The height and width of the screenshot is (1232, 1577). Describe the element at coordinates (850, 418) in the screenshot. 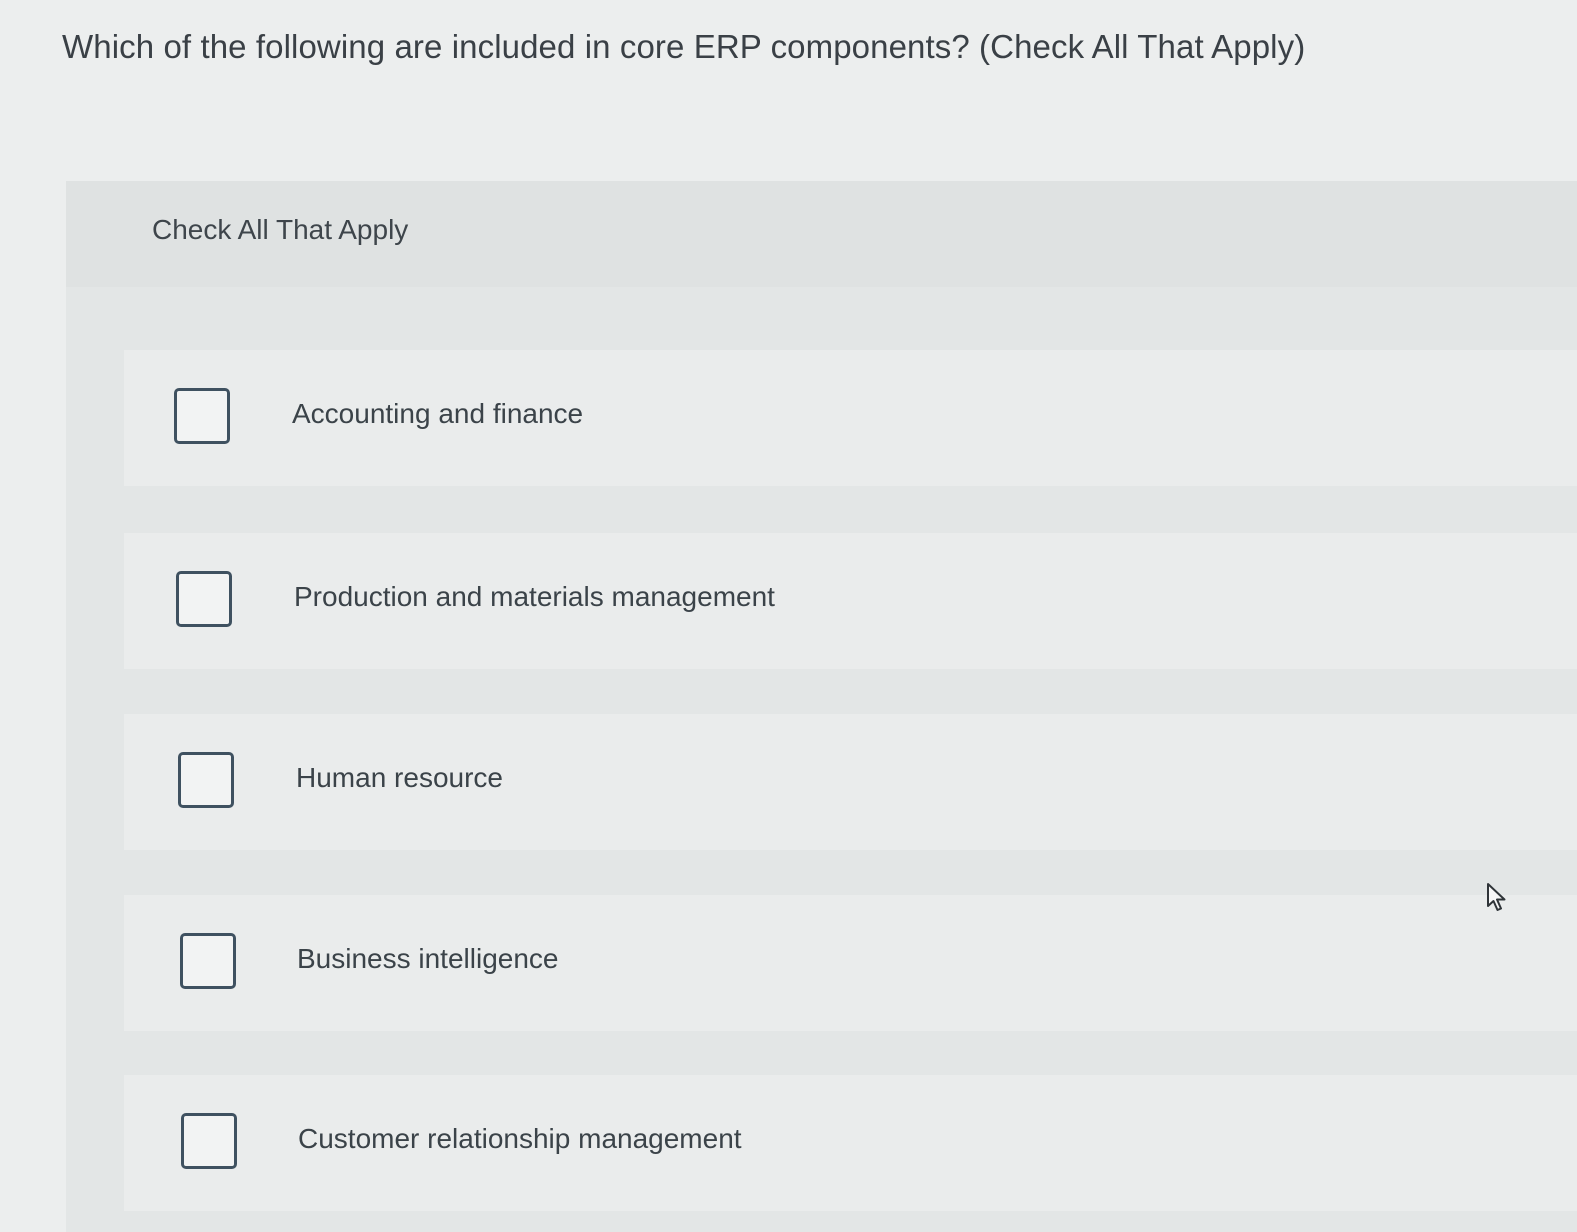

I see `option-accounting-and-finance: Accounting and finance` at that location.